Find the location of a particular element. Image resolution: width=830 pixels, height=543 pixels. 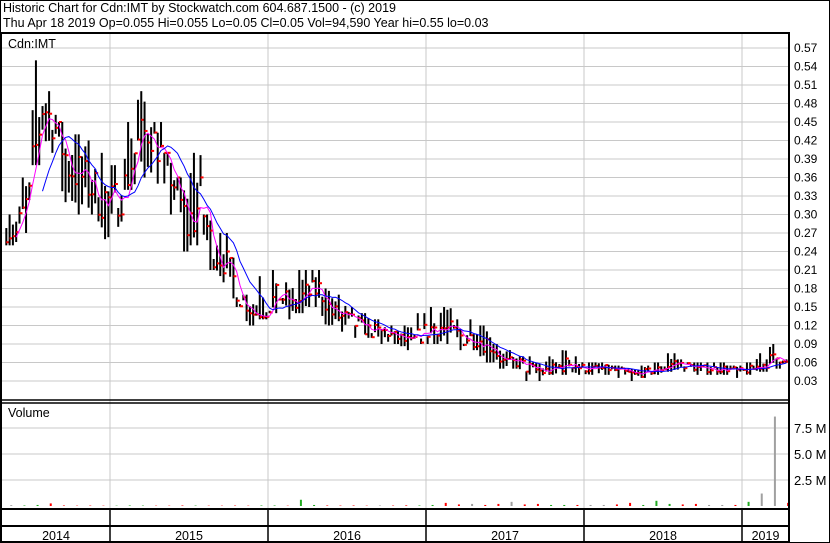

price-tick-label: 0.39 is located at coordinates (806, 159).